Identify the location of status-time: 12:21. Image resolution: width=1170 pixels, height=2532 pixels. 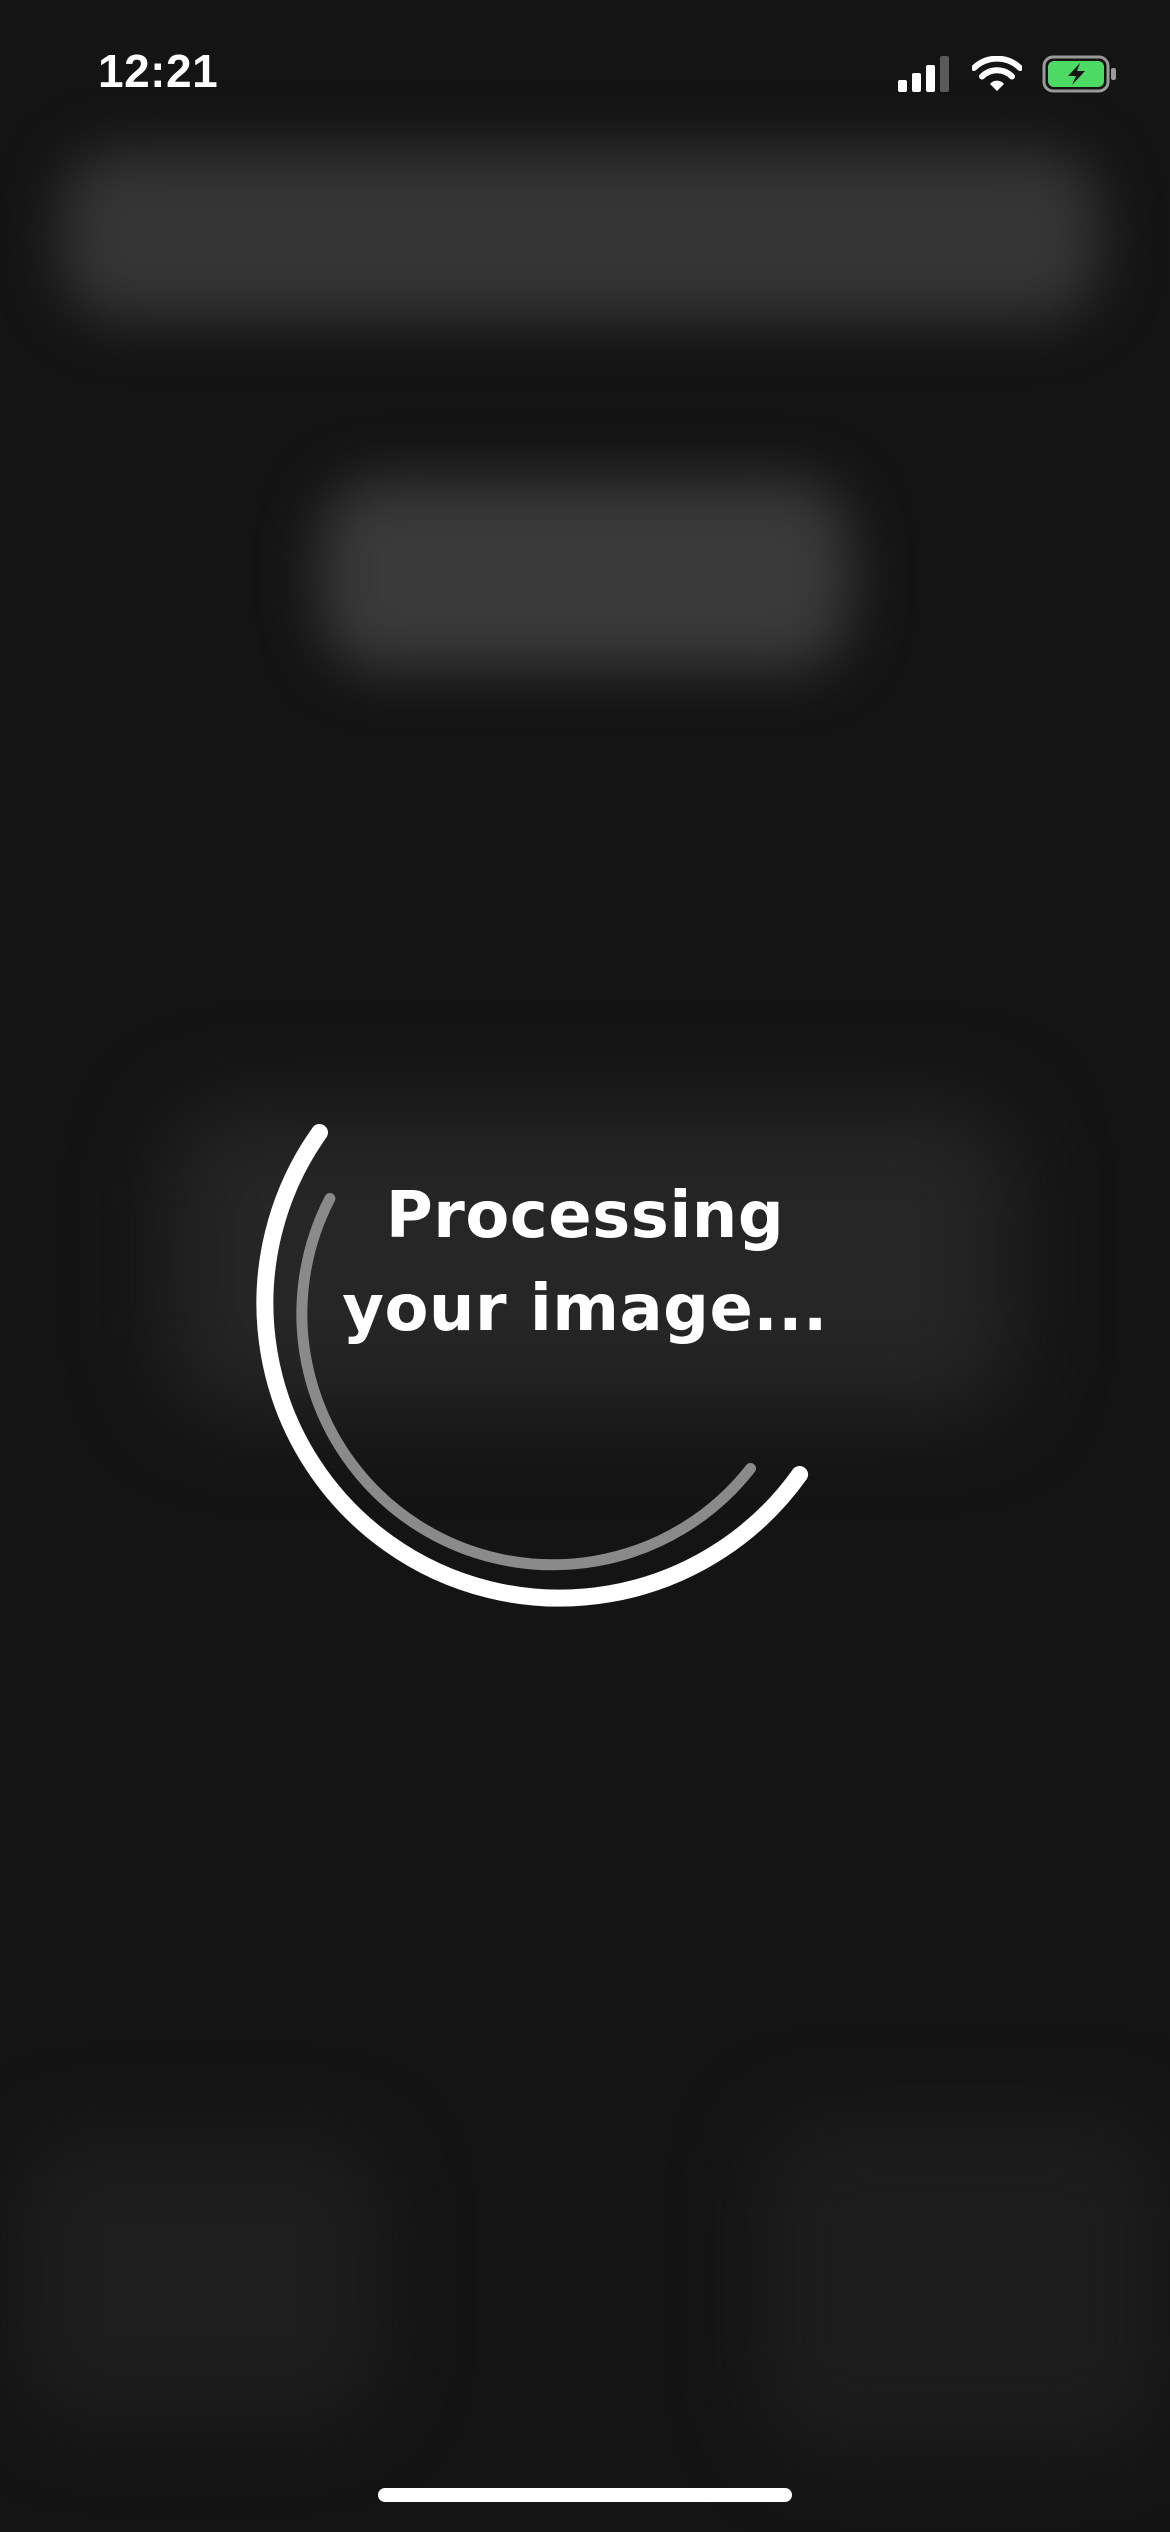
(158, 71).